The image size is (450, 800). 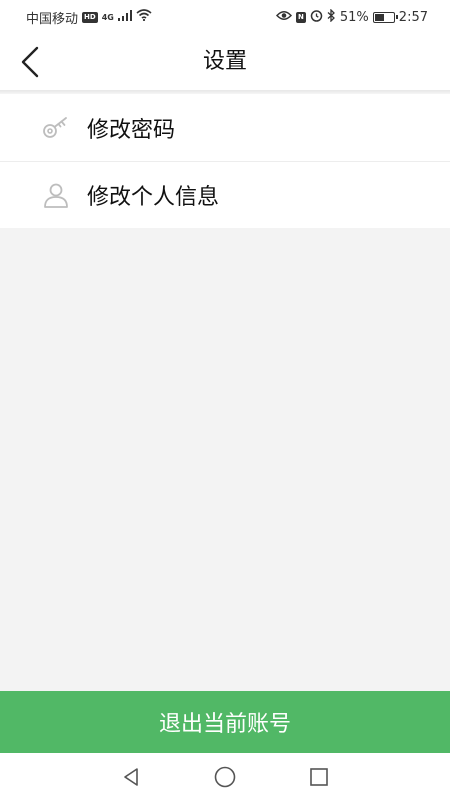 I want to click on clock-time: 2:57, so click(x=413, y=17).